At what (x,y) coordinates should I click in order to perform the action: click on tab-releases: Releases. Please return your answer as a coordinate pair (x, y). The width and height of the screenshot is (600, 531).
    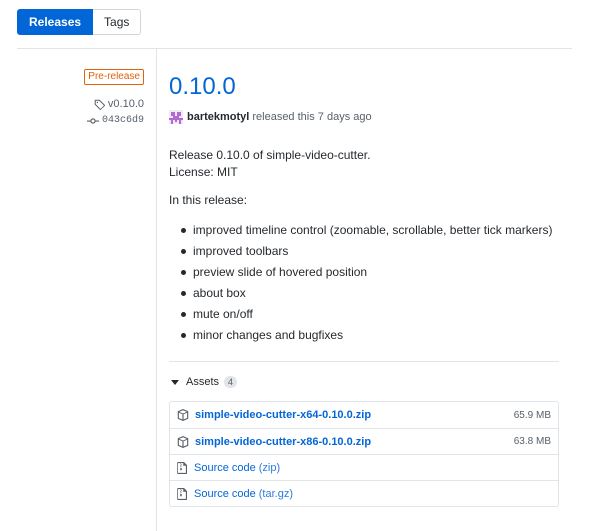
    Looking at the image, I should click on (55, 22).